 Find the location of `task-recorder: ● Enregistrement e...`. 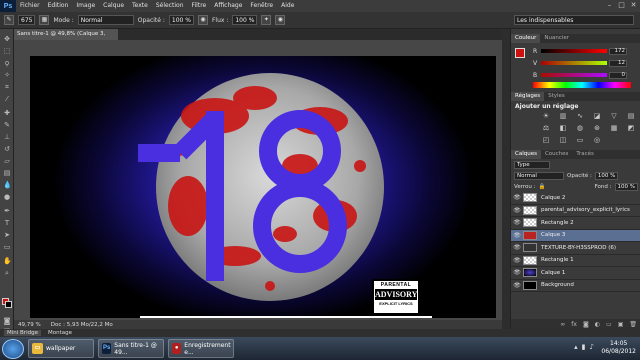

task-recorder: ● Enregistrement e... is located at coordinates (201, 348).